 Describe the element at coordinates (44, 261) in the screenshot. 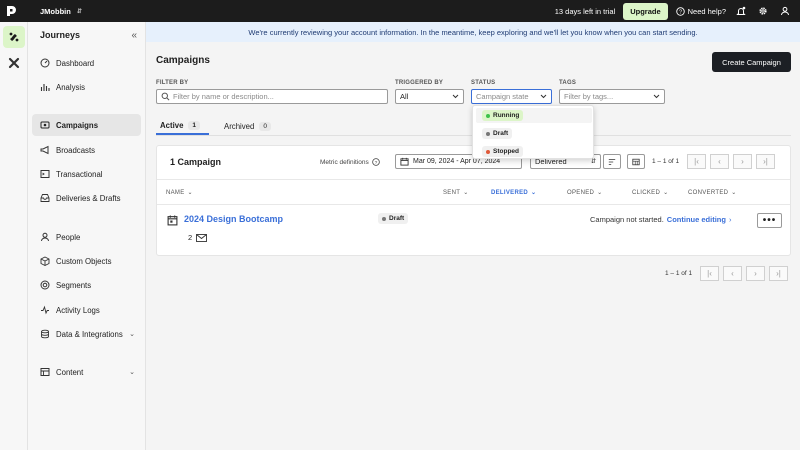

I see `cube-icon` at that location.